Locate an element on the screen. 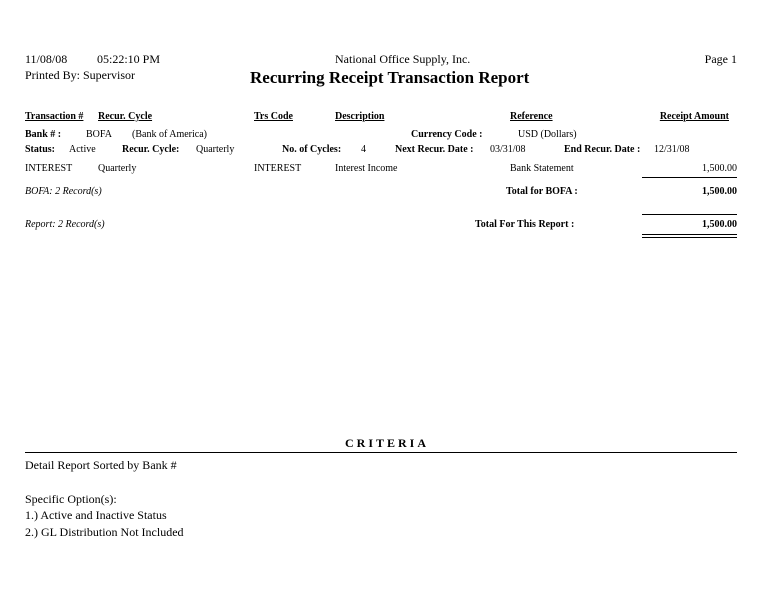 Image resolution: width=770 pixels, height=600 pixels. cycles-value: 4 is located at coordinates (363, 149).